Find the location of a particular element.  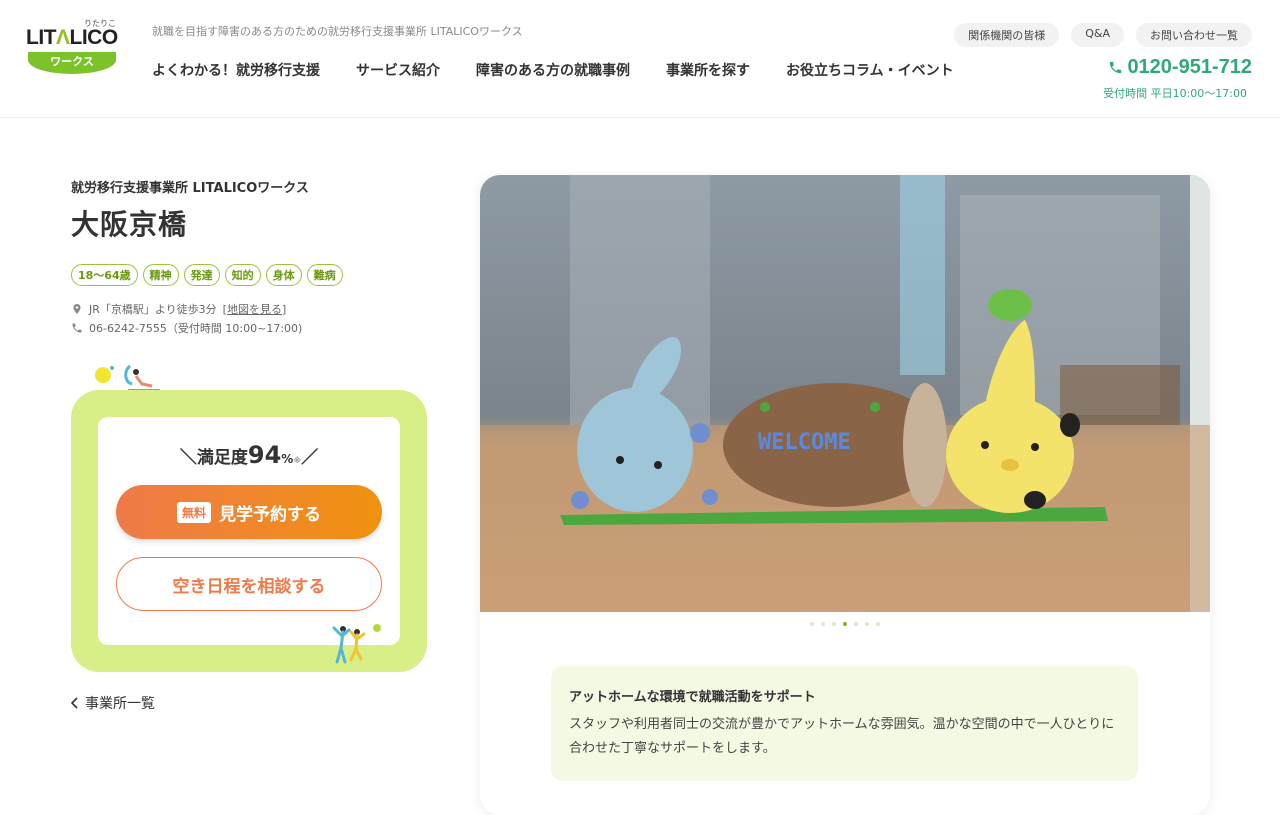

target-tags: 18〜64歳 精神 発達 知的 身体 難病 is located at coordinates (207, 275).